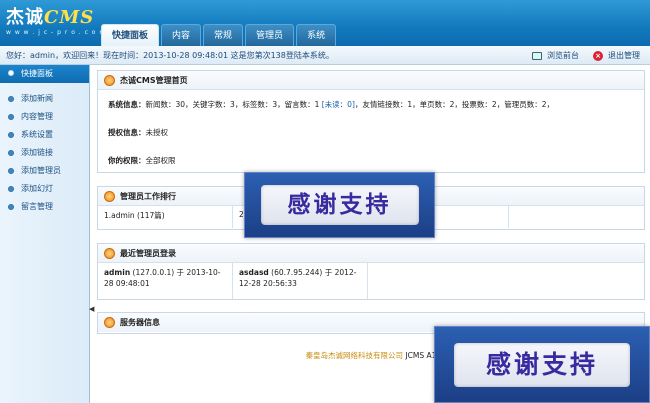  What do you see at coordinates (37, 188) in the screenshot?
I see `sidebar-item-label: 添加幻灯` at bounding box center [37, 188].